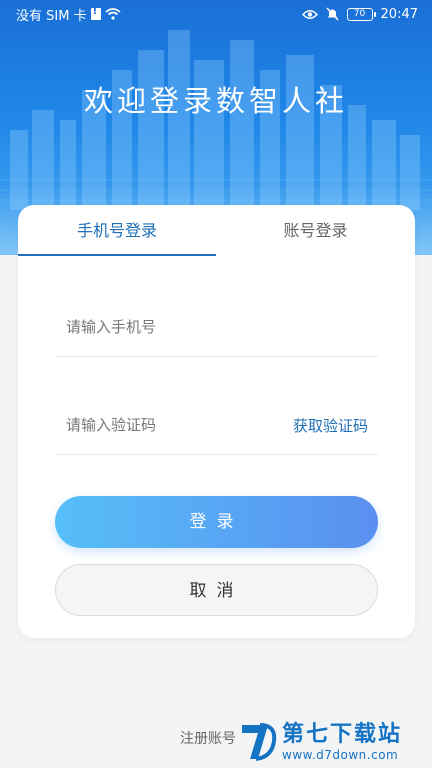 This screenshot has width=432, height=768. I want to click on clock: 20:47, so click(399, 14).